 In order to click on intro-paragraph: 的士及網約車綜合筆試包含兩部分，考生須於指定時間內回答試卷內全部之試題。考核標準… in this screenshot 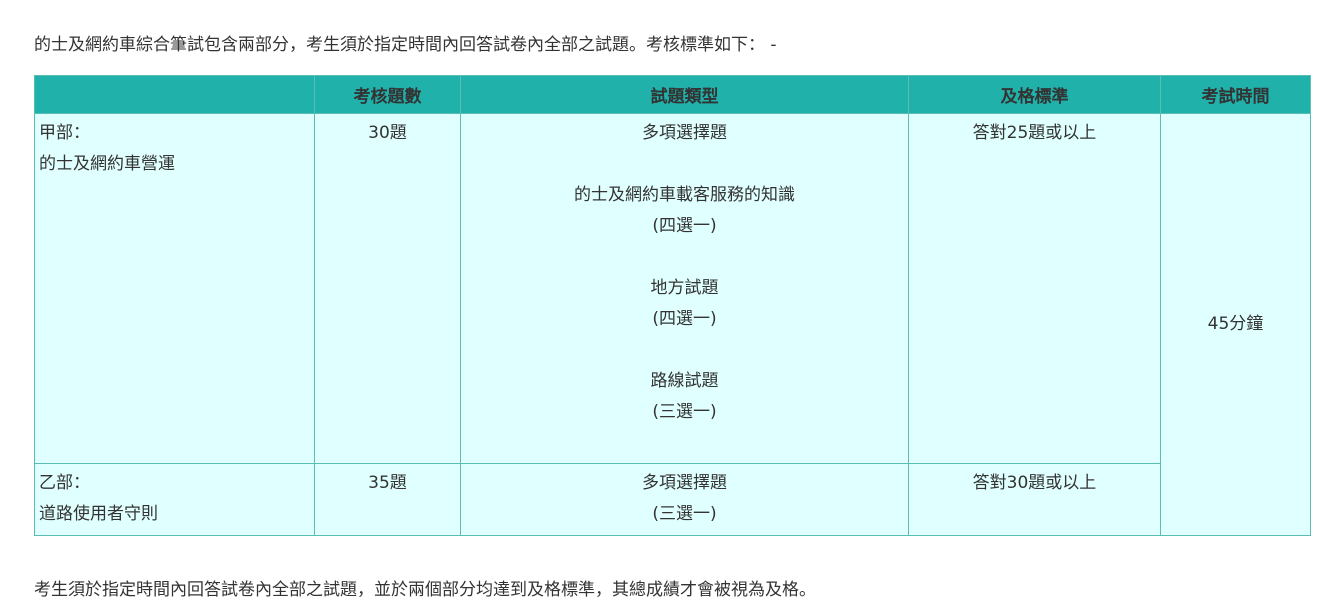, I will do `click(405, 45)`.